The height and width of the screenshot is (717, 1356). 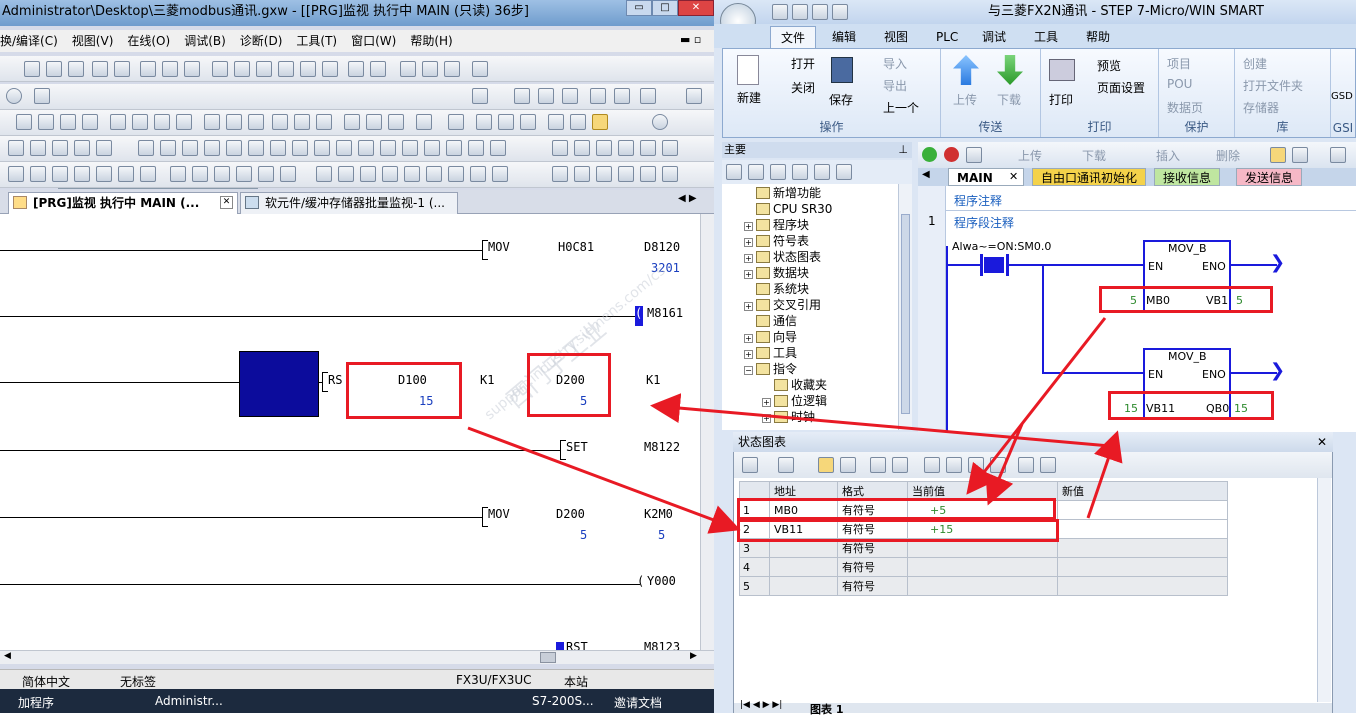 I want to click on arrow-to-vb11, so click(x=1104, y=474).